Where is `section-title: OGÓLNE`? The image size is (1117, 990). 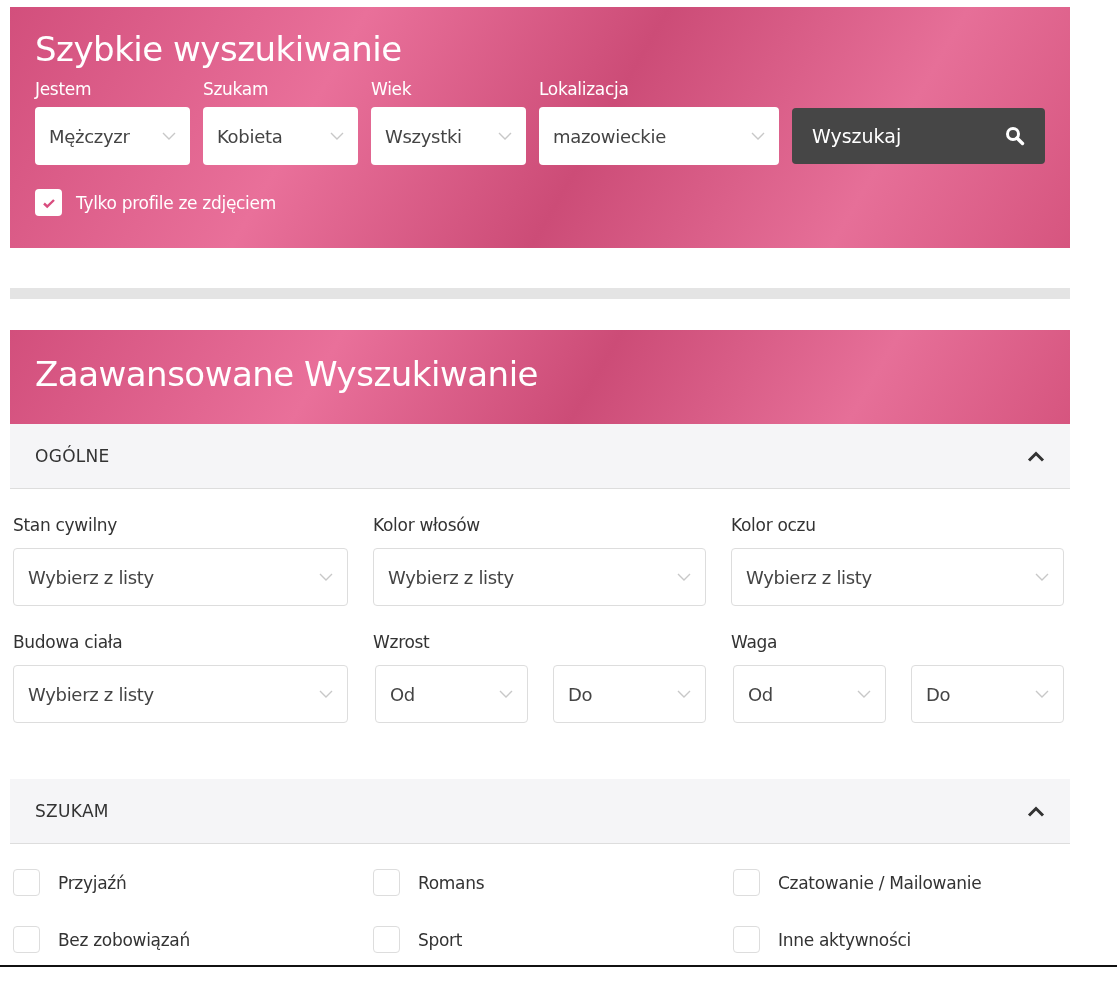 section-title: OGÓLNE is located at coordinates (72, 456).